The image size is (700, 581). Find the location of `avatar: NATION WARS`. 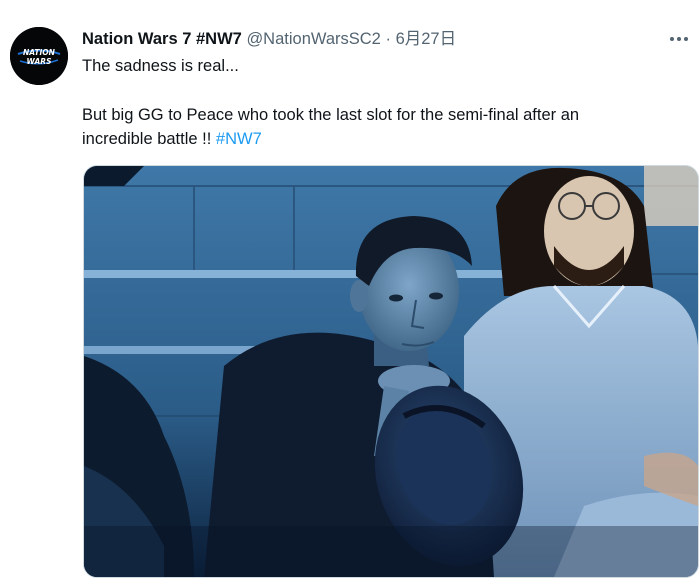

avatar: NATION WARS is located at coordinates (39, 56).